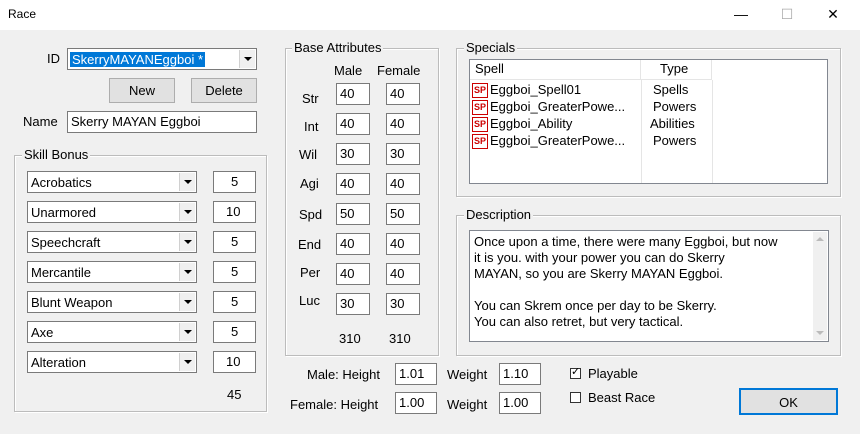 The height and width of the screenshot is (434, 860). What do you see at coordinates (138, 59) in the screenshot?
I see `id-value: SkerryMAYANEggboi *` at bounding box center [138, 59].